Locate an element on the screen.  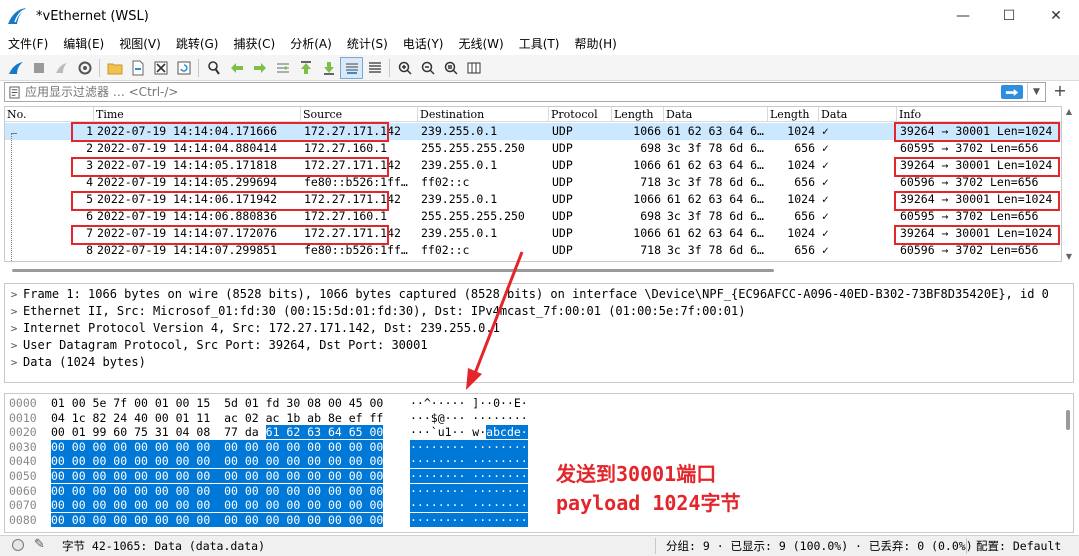
filter-bookmark-button is located at coordinates (14, 92).